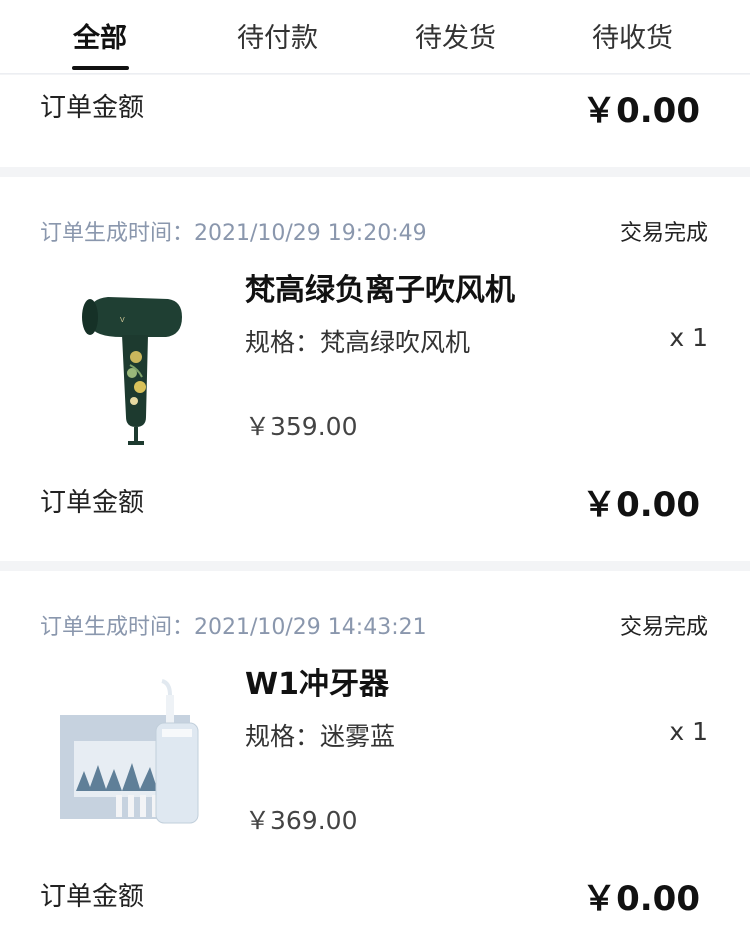 The image size is (750, 937). What do you see at coordinates (277, 36) in the screenshot?
I see `tab-pending-payment: 待付款` at bounding box center [277, 36].